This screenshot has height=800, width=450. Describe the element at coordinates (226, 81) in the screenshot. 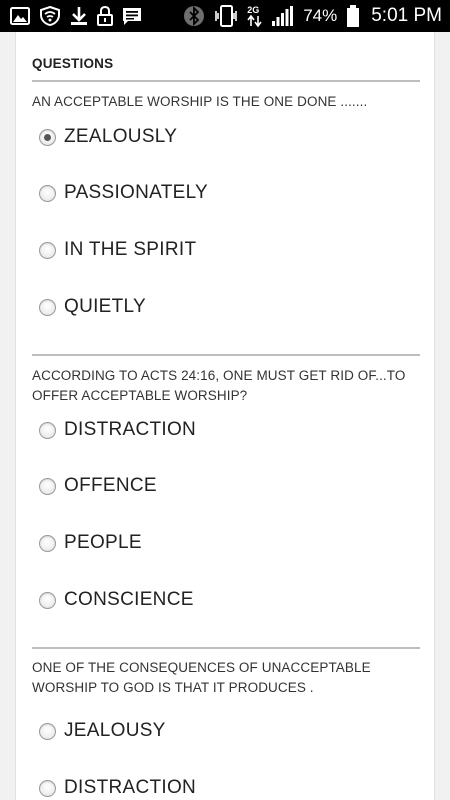

I see `section-divider` at that location.